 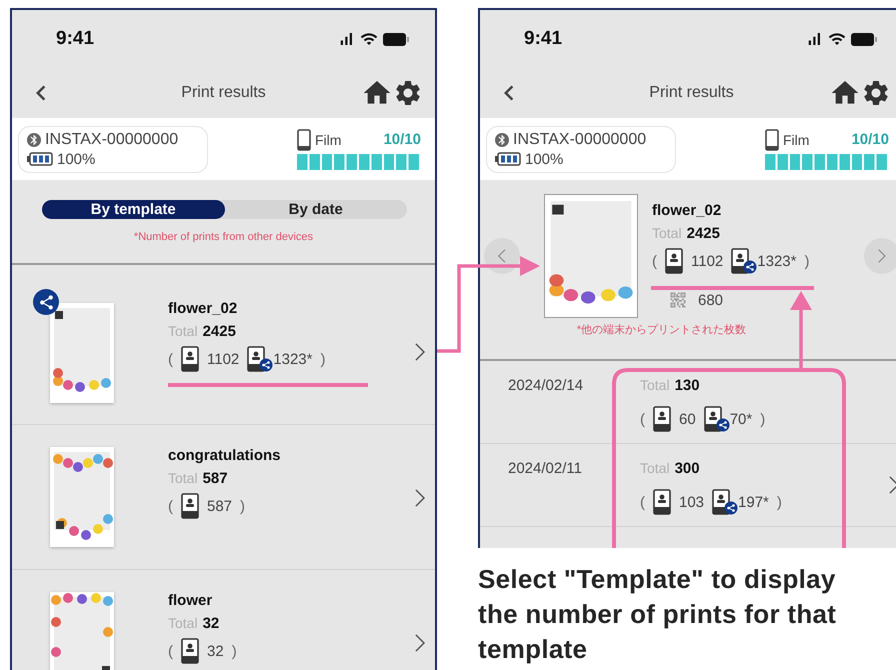 I want to click on footnote: *他の端末からプリントされた枚数, so click(x=662, y=329).